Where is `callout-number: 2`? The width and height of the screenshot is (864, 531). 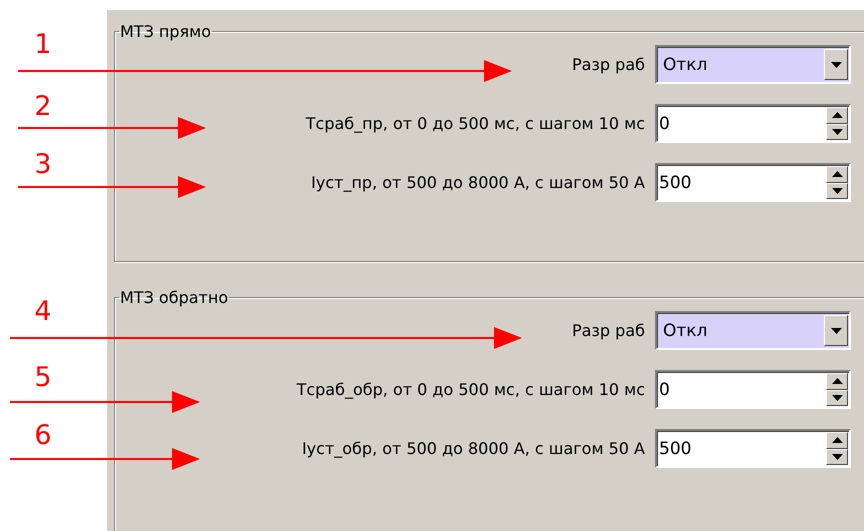 callout-number: 2 is located at coordinates (43, 107).